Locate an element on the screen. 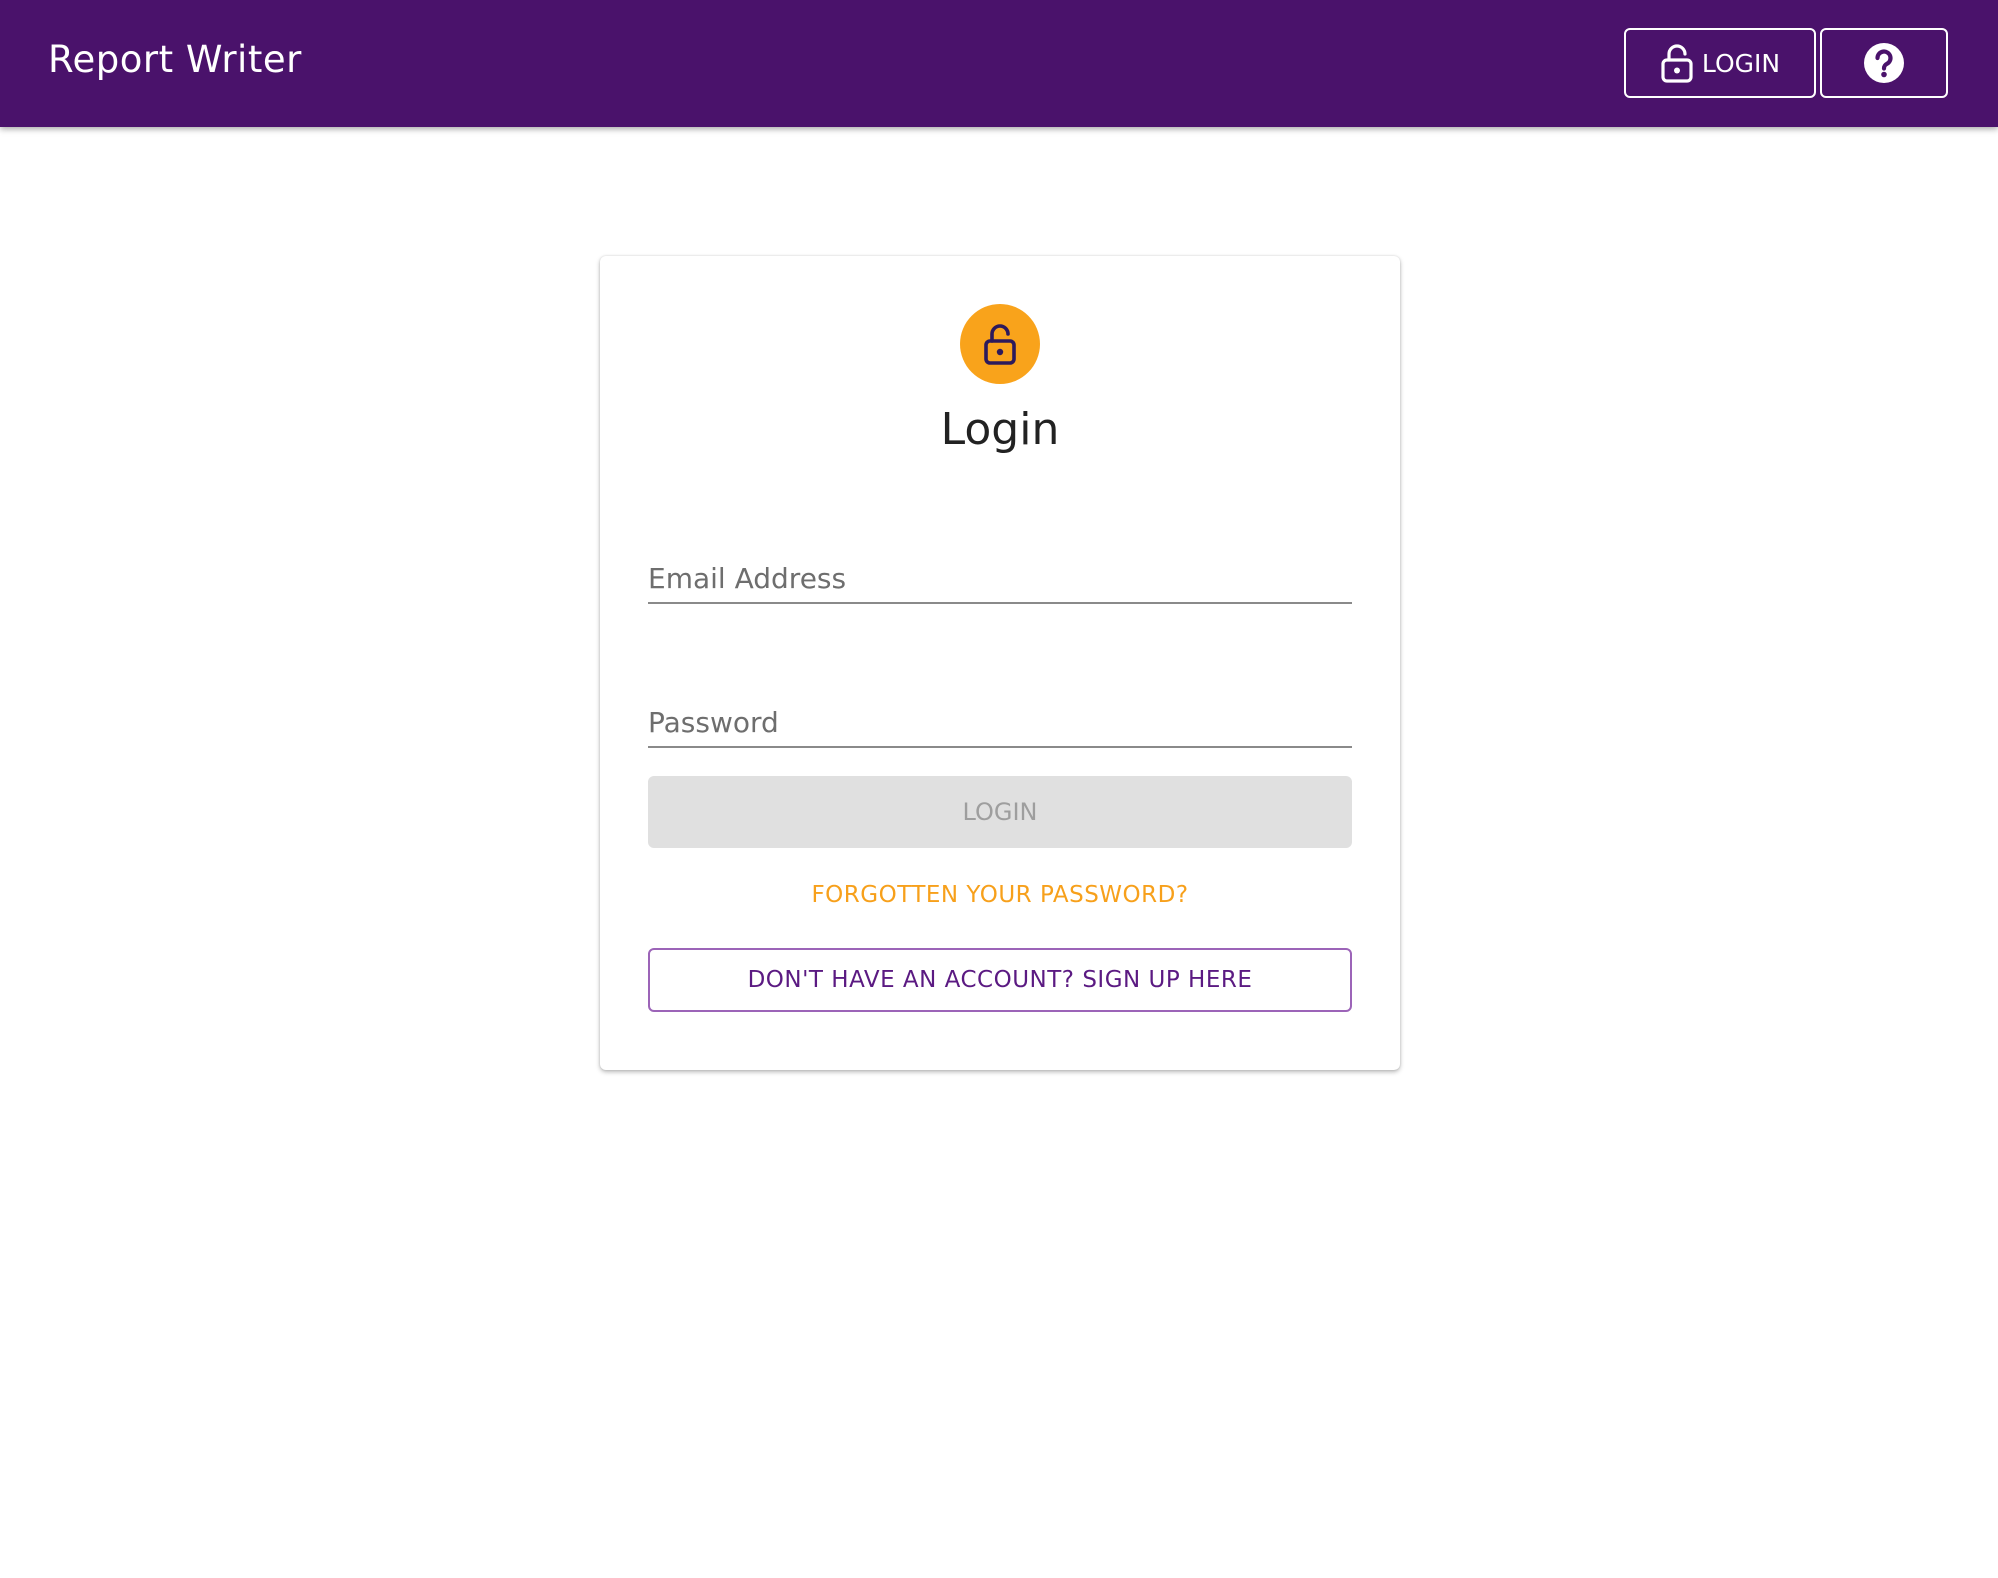 The height and width of the screenshot is (1578, 1998). email-field is located at coordinates (1000, 574).